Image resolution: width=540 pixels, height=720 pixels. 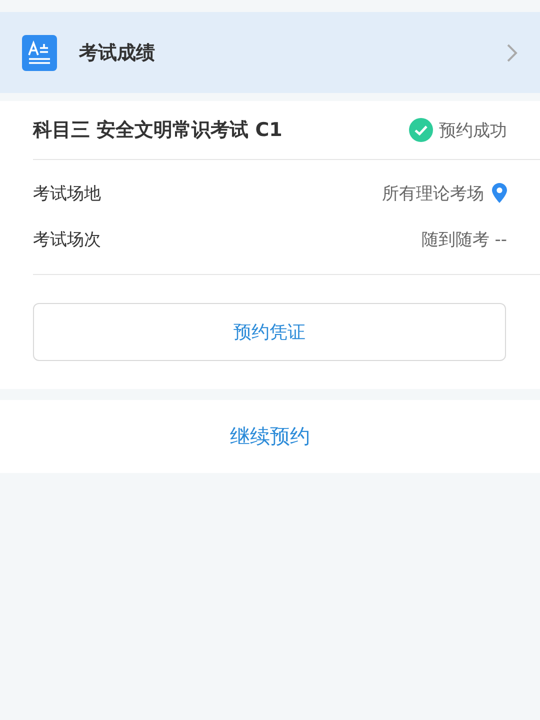 I want to click on voucher-button: 预约凭证, so click(x=269, y=332).